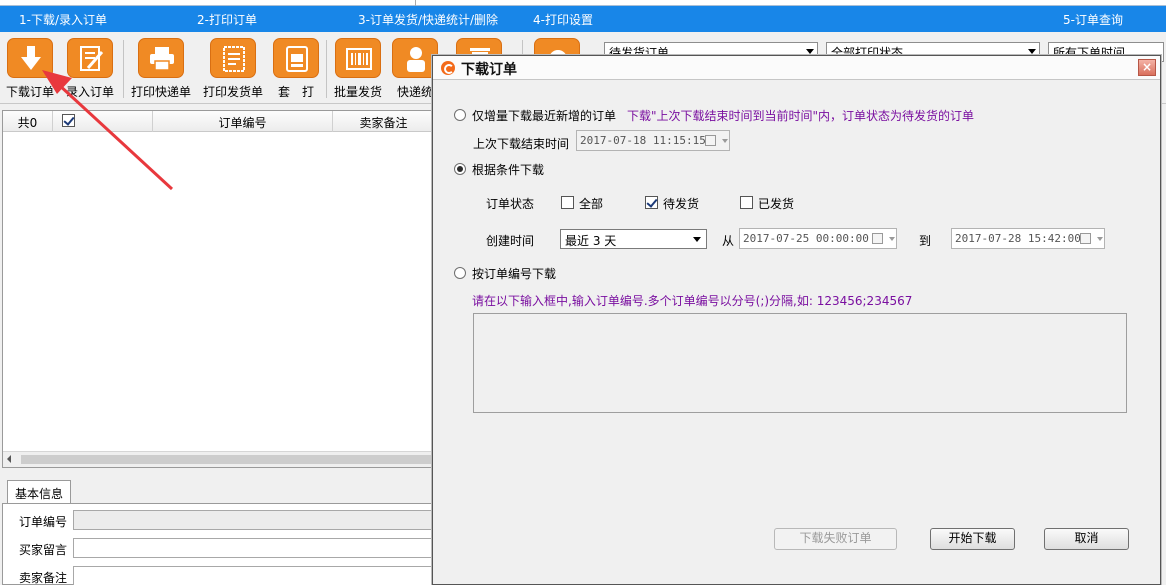 This screenshot has width=1166, height=585. I want to click on last-end-time-field: 2017-07-18 11:15:15, so click(653, 140).